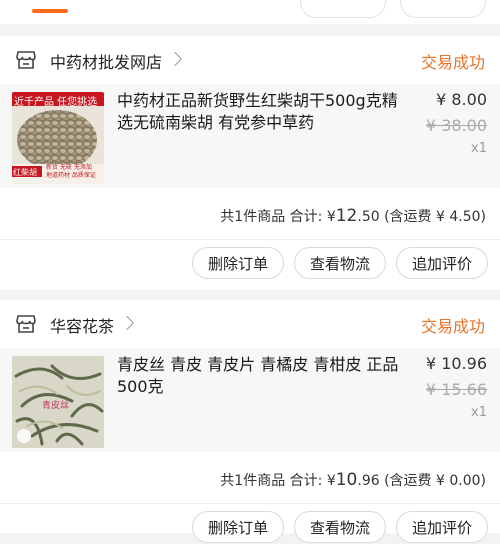  What do you see at coordinates (435, 217) in the screenshot?
I see `summary-shipping: (含运费 ¥ 4.50)` at bounding box center [435, 217].